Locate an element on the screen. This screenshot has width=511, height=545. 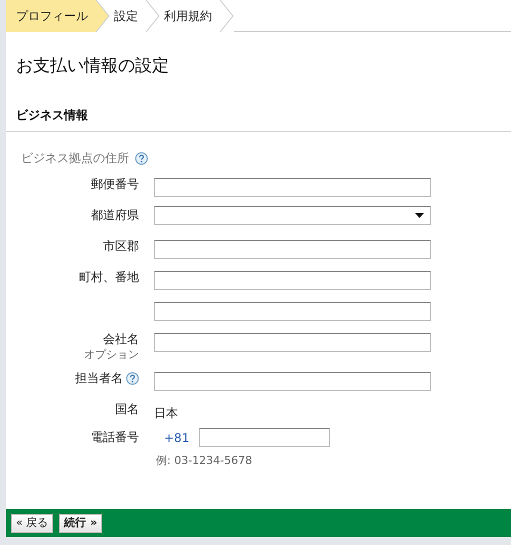
step-tab: 利用規約 is located at coordinates (197, 16).